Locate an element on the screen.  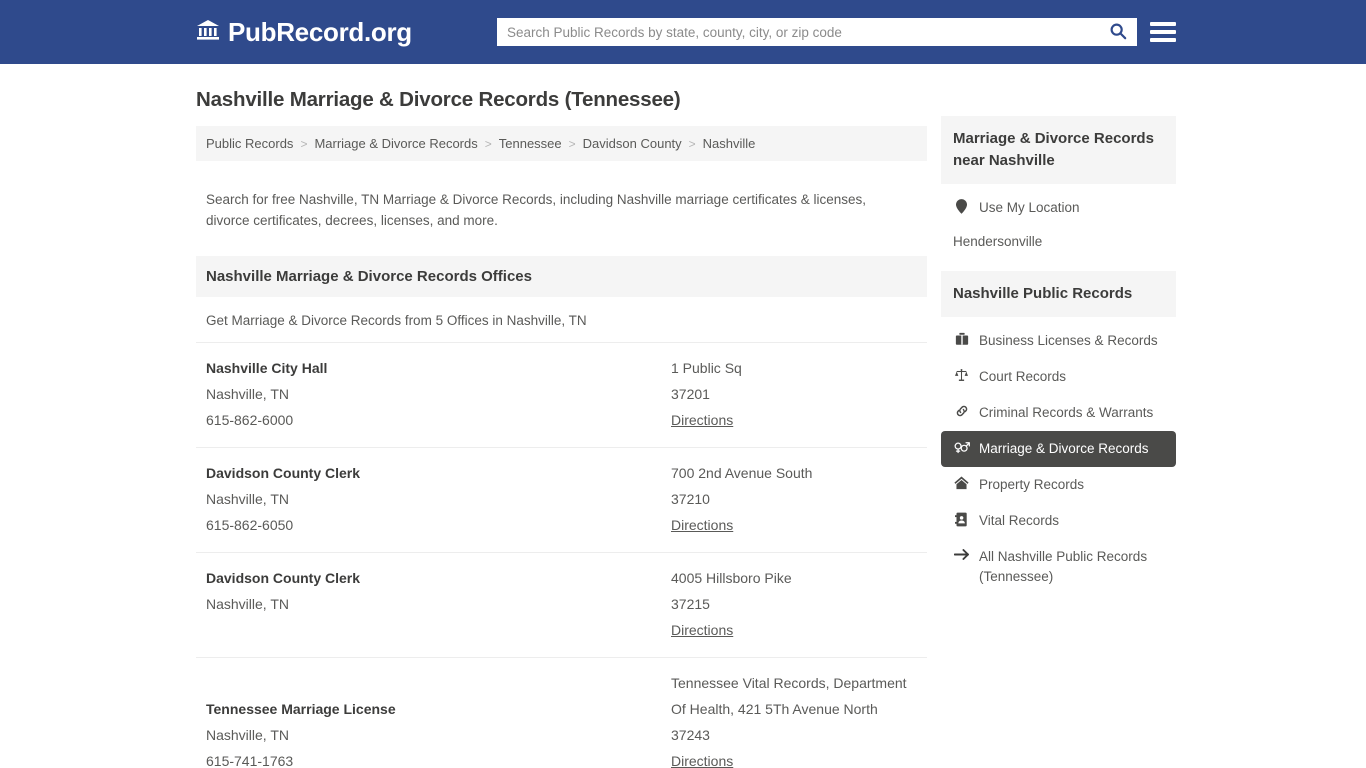
office-name: Nashville City Hall is located at coordinates (267, 368).